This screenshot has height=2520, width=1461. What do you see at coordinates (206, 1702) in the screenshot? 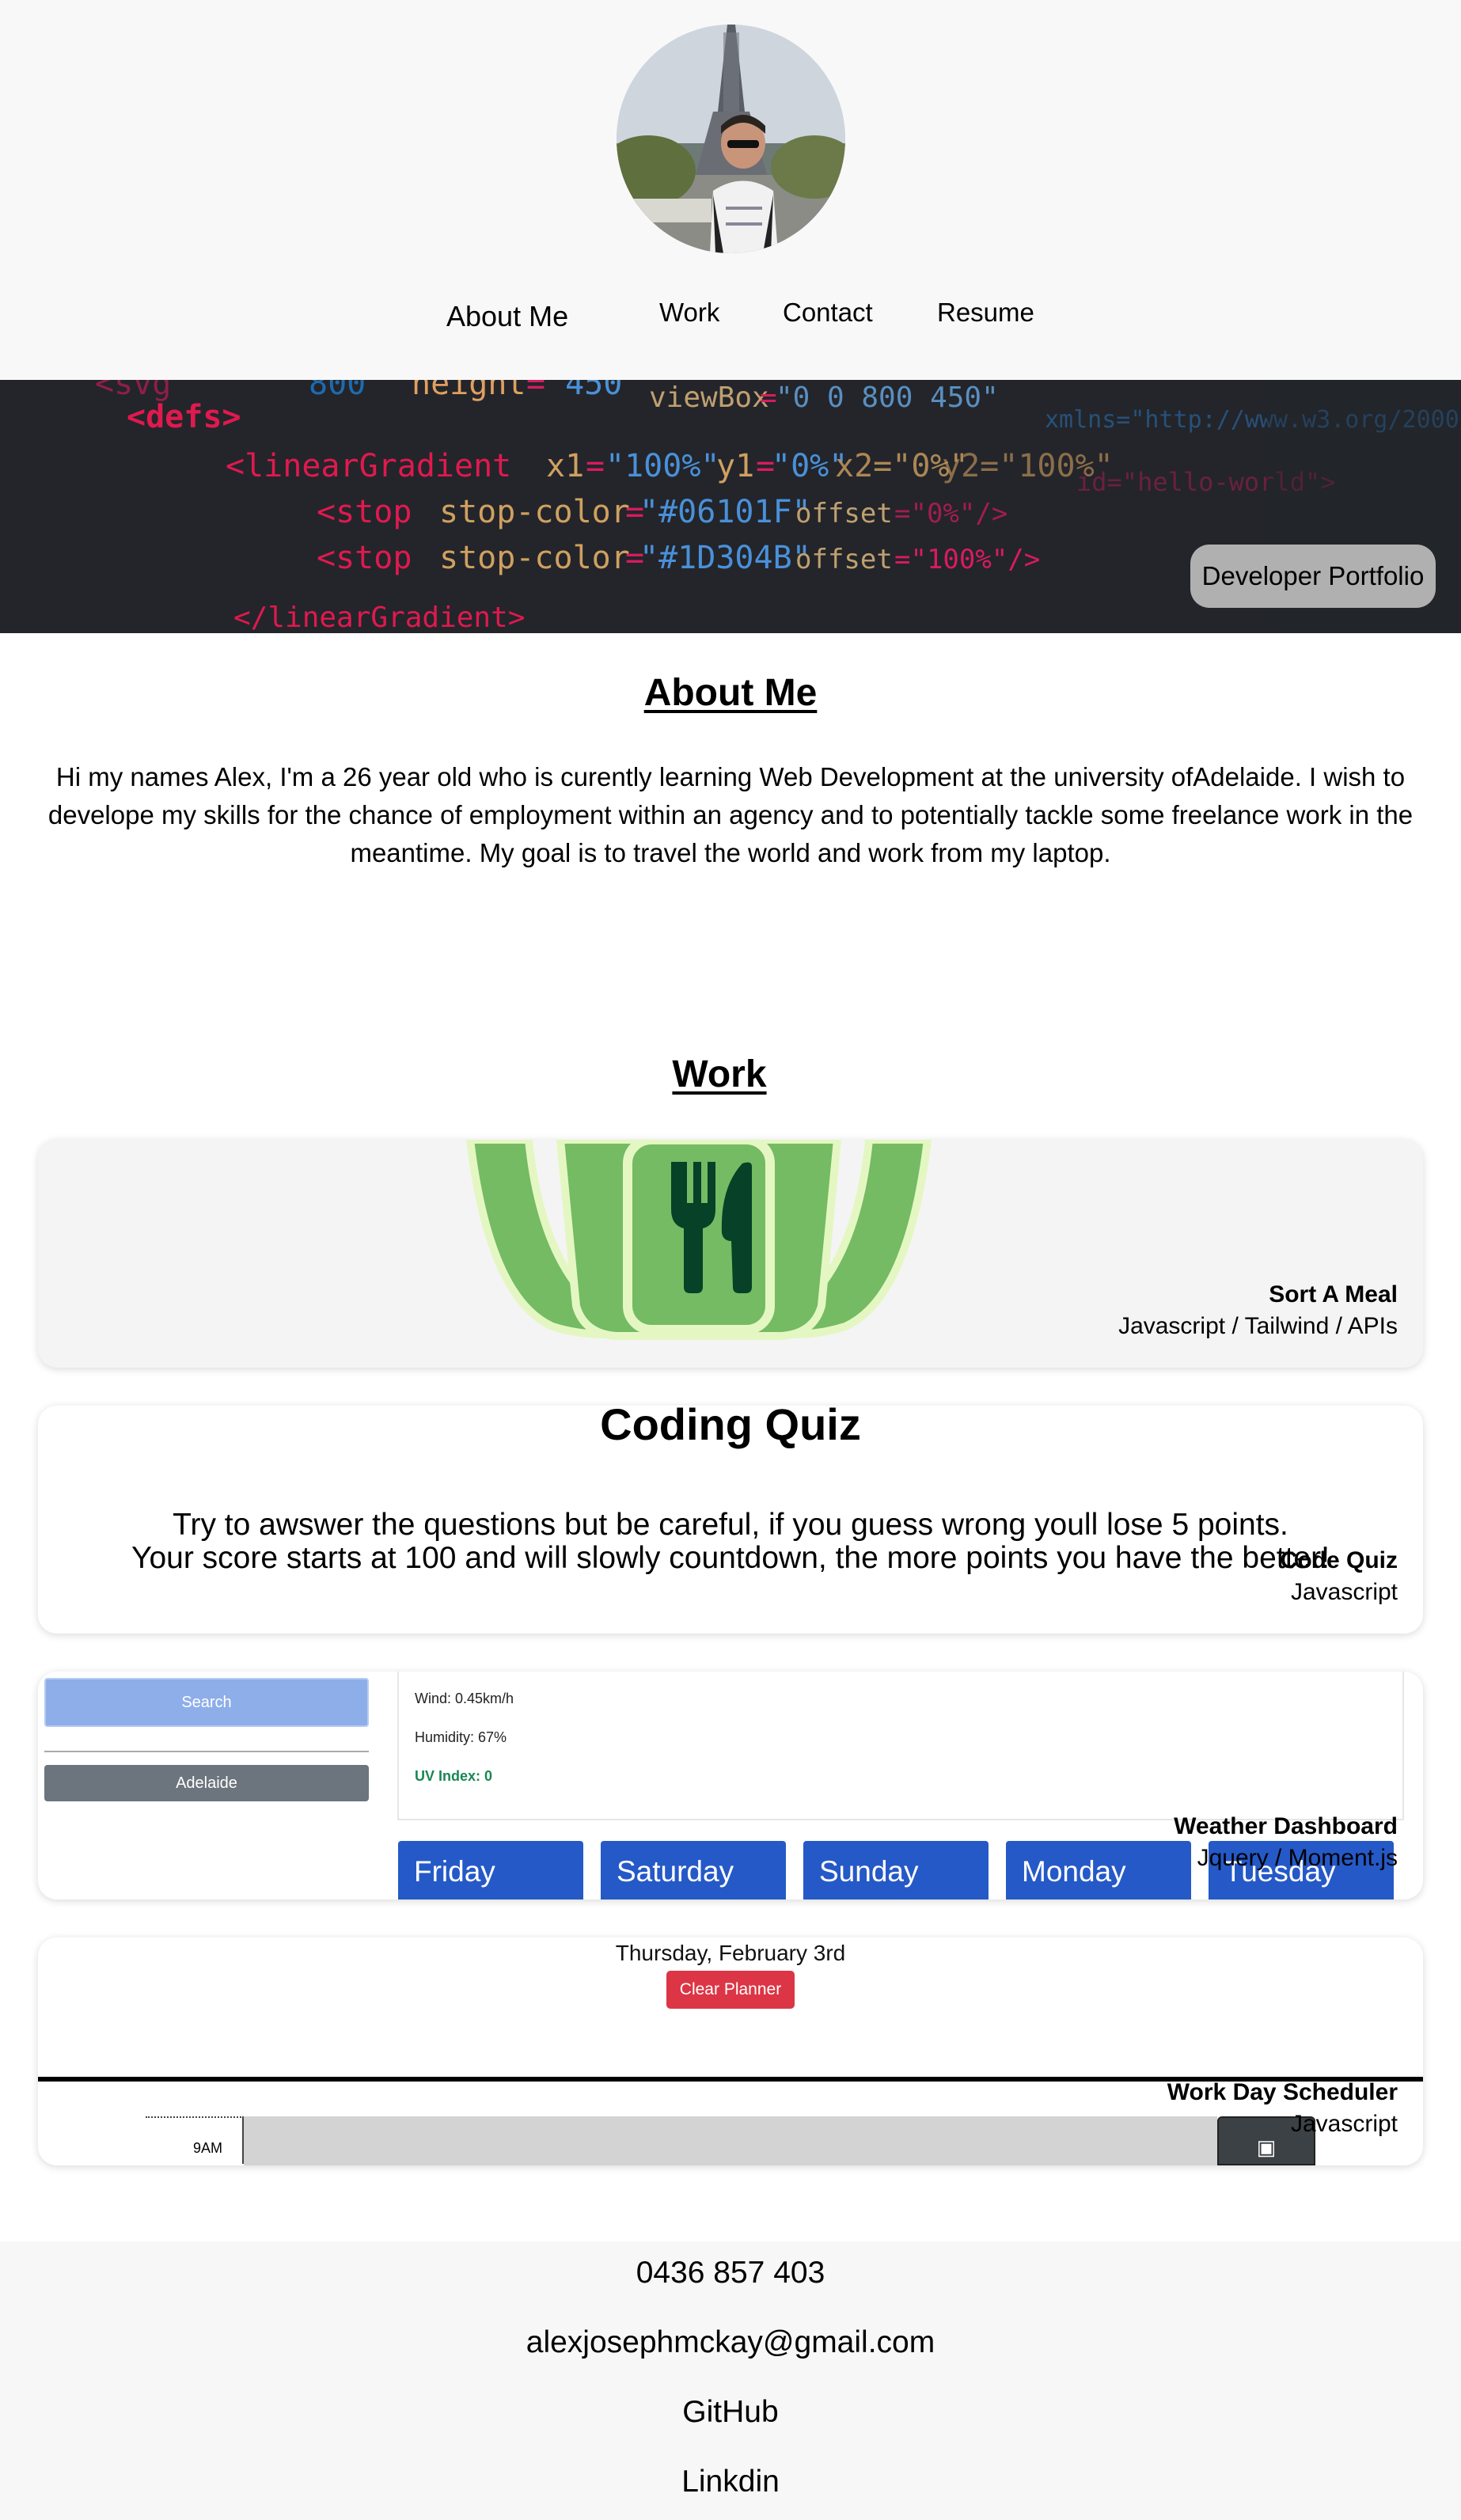
I see `weather-search-button: Search` at bounding box center [206, 1702].